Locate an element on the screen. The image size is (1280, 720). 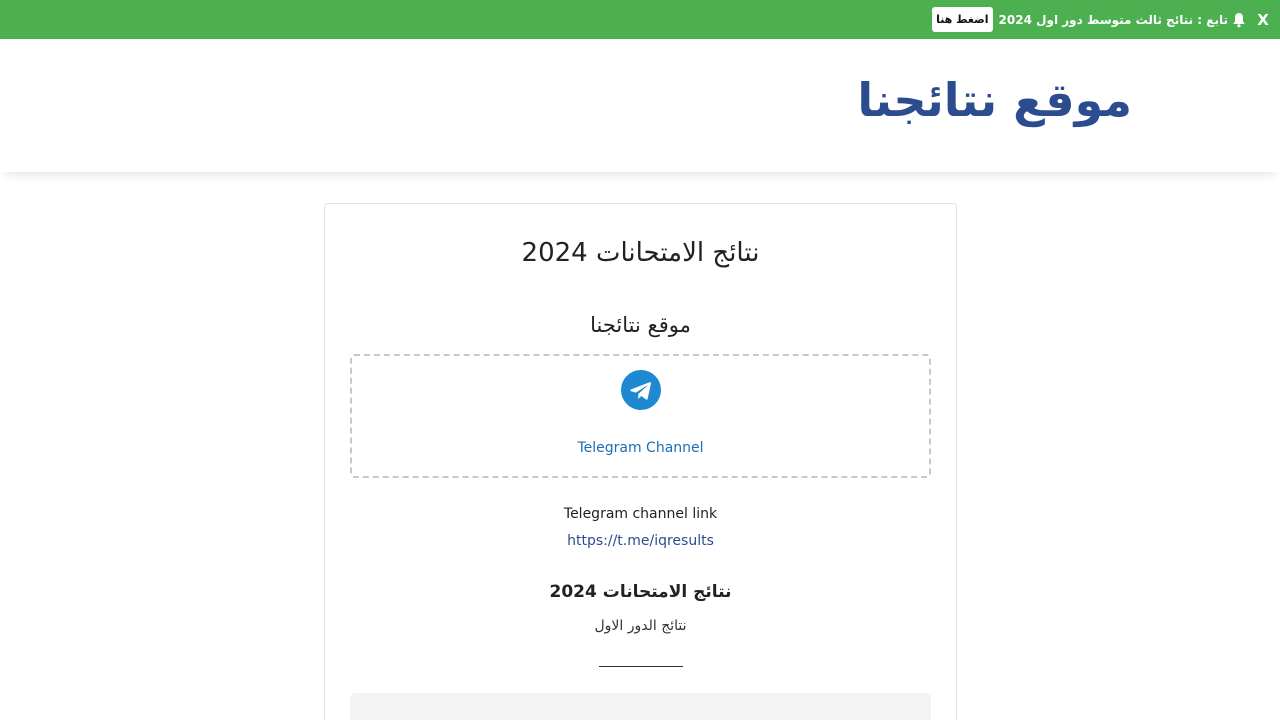
notification-close-button: X is located at coordinates (1263, 20).